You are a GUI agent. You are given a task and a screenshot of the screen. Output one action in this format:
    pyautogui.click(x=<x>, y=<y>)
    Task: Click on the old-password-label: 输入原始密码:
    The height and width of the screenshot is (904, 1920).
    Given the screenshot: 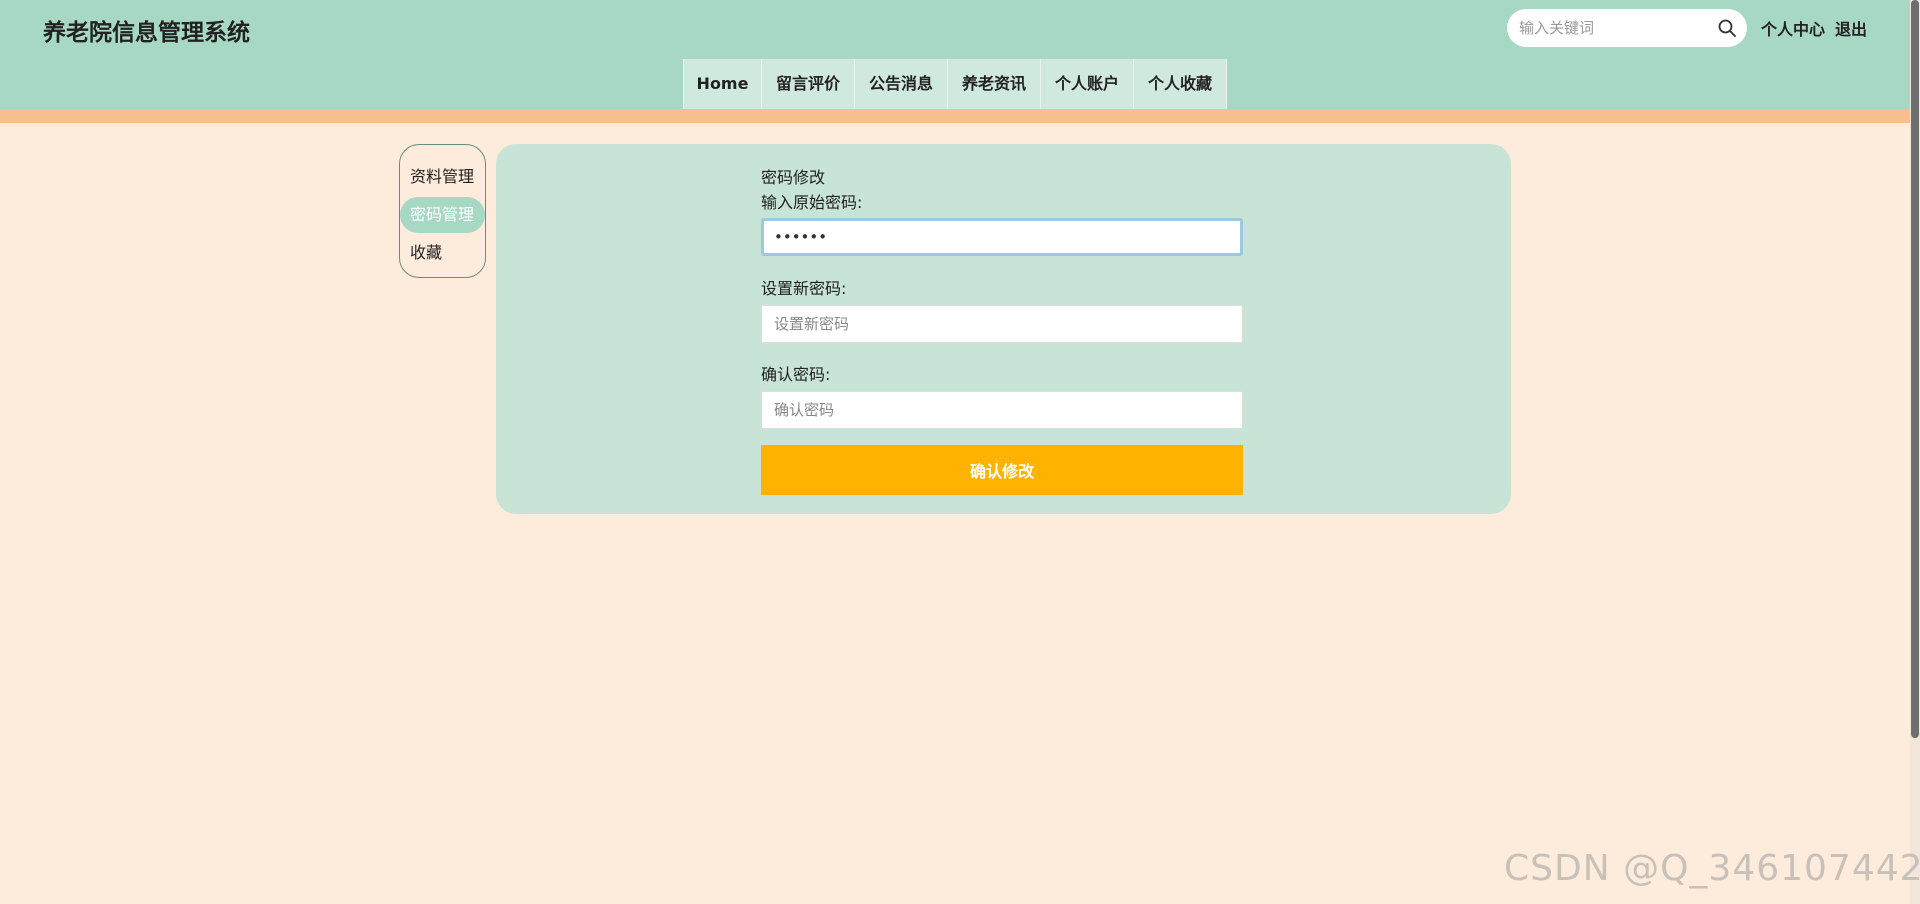 What is the action you would take?
    pyautogui.click(x=812, y=202)
    